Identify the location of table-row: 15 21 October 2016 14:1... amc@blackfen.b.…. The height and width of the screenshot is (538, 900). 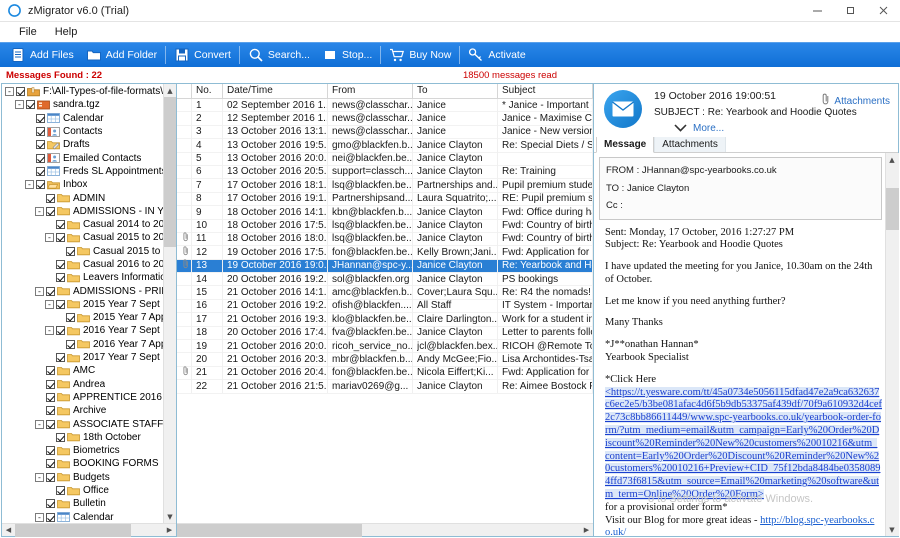
(385, 292).